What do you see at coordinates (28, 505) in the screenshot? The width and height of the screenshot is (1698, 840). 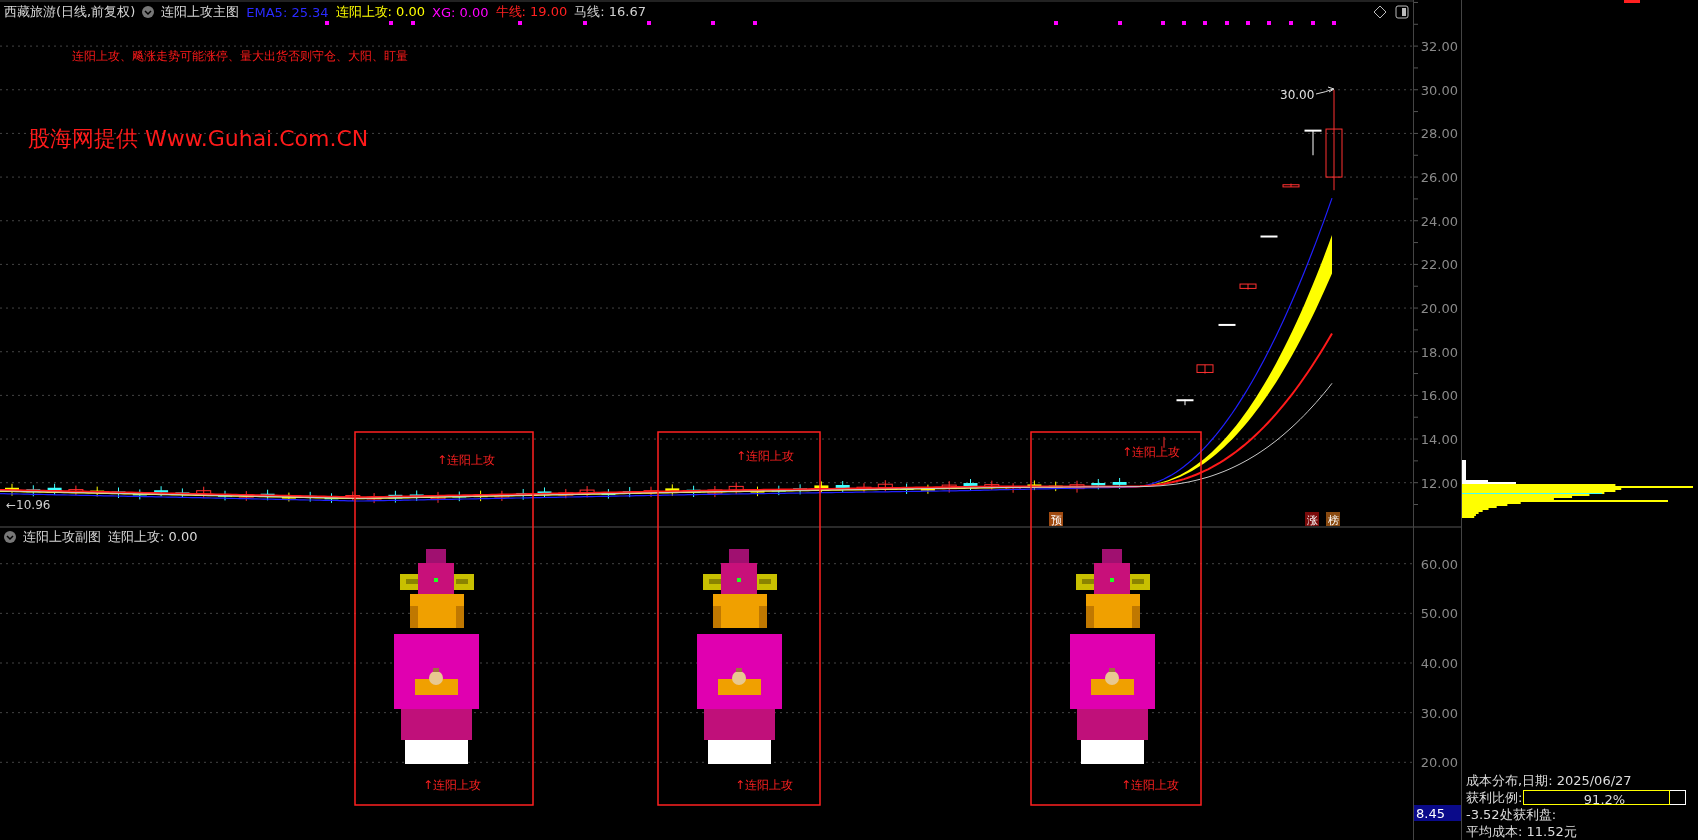 I see `low-price-label: ←10.96` at bounding box center [28, 505].